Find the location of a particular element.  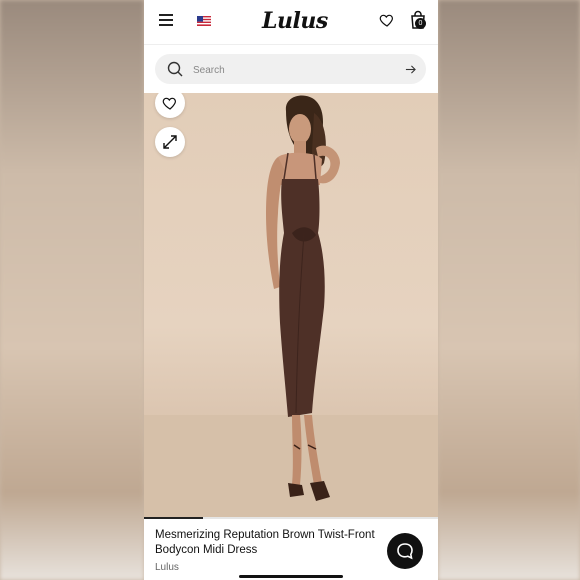

chat-button is located at coordinates (405, 551).